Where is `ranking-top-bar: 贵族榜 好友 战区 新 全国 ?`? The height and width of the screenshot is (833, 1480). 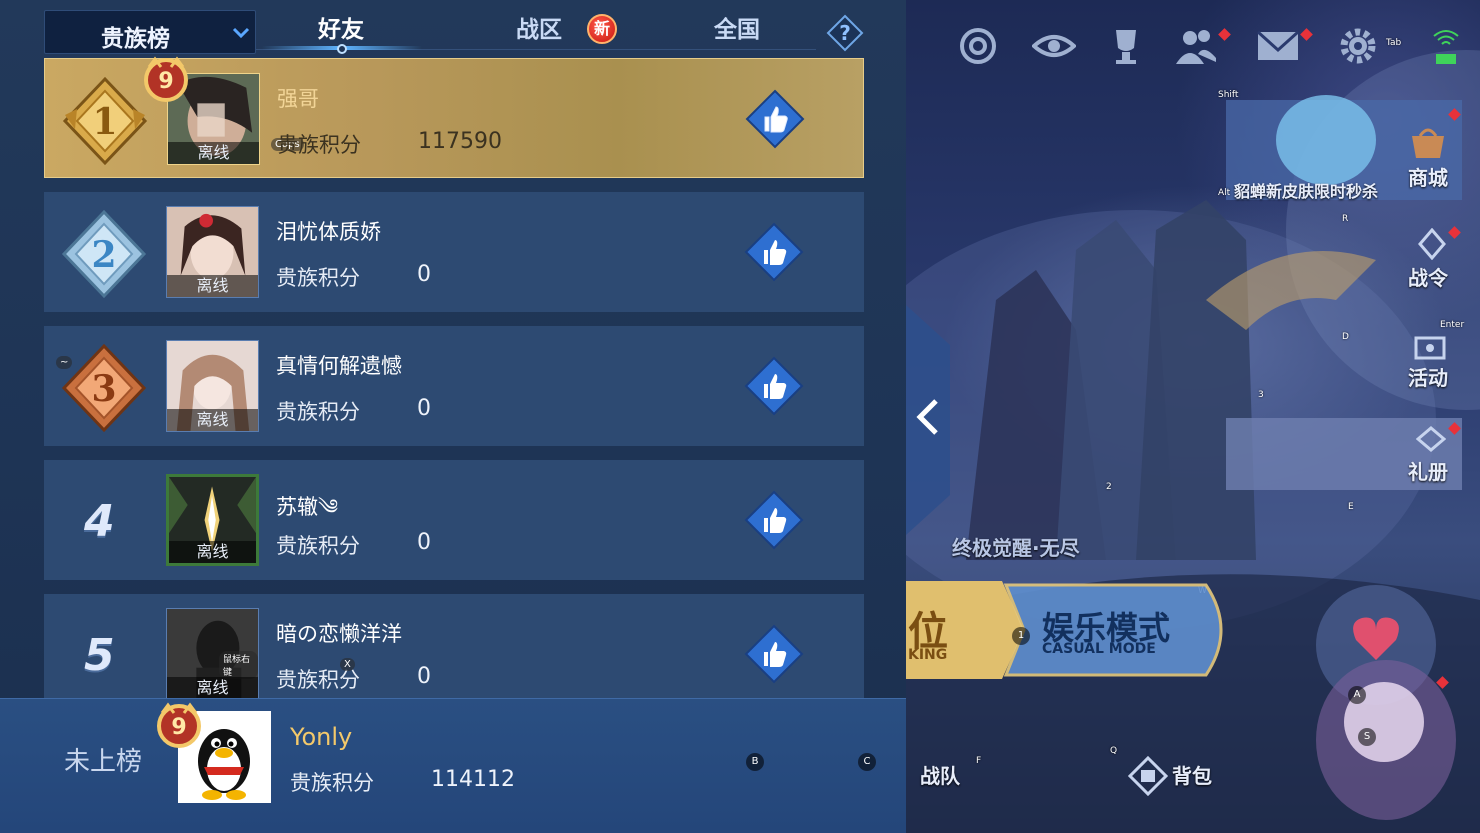
ranking-top-bar: 贵族榜 好友 战区 新 全国 ? is located at coordinates (453, 28).